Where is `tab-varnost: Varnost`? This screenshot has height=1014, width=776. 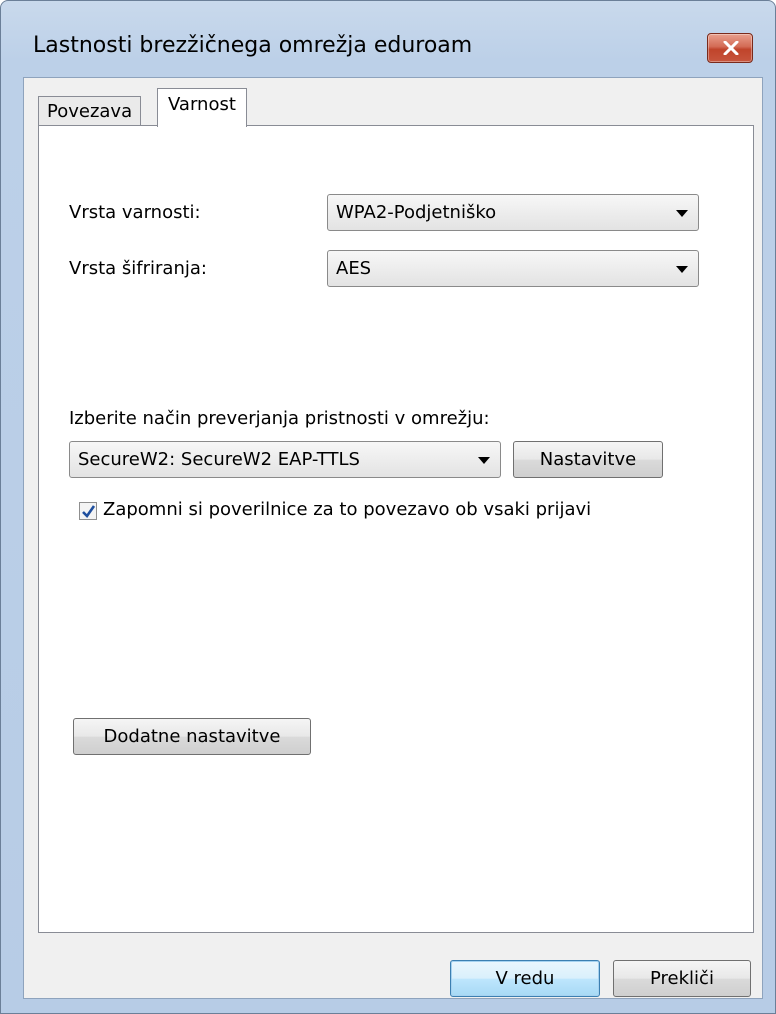
tab-varnost: Varnost is located at coordinates (202, 107).